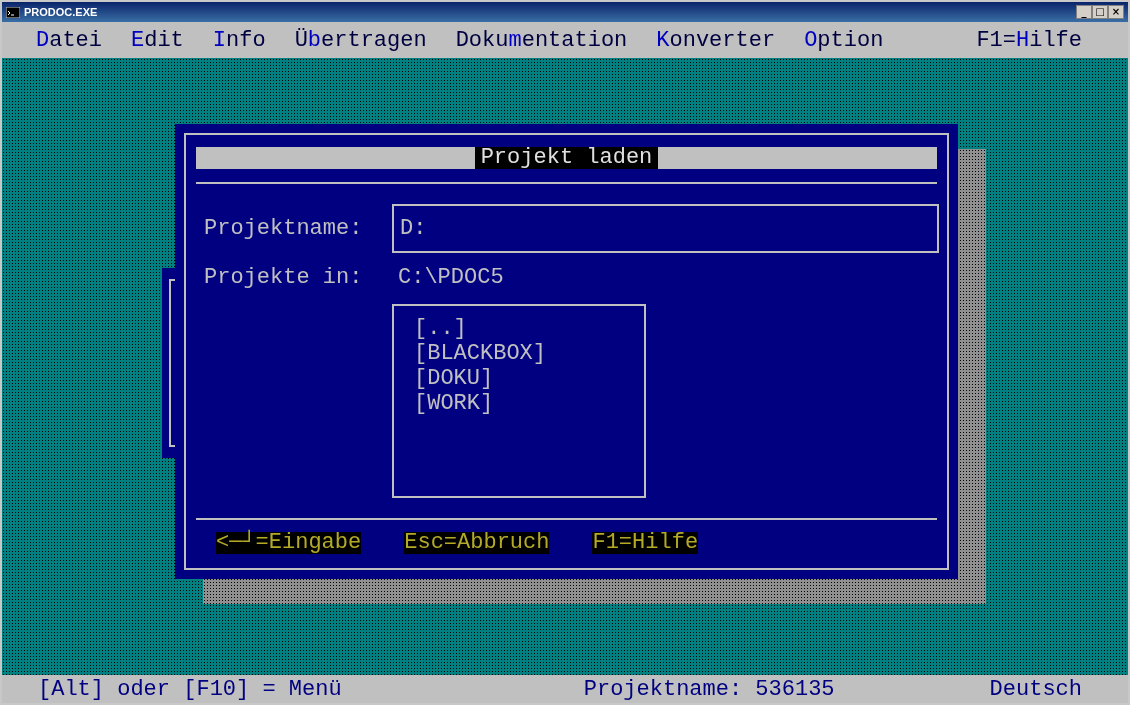  What do you see at coordinates (13, 12) in the screenshot?
I see `console-icon` at bounding box center [13, 12].